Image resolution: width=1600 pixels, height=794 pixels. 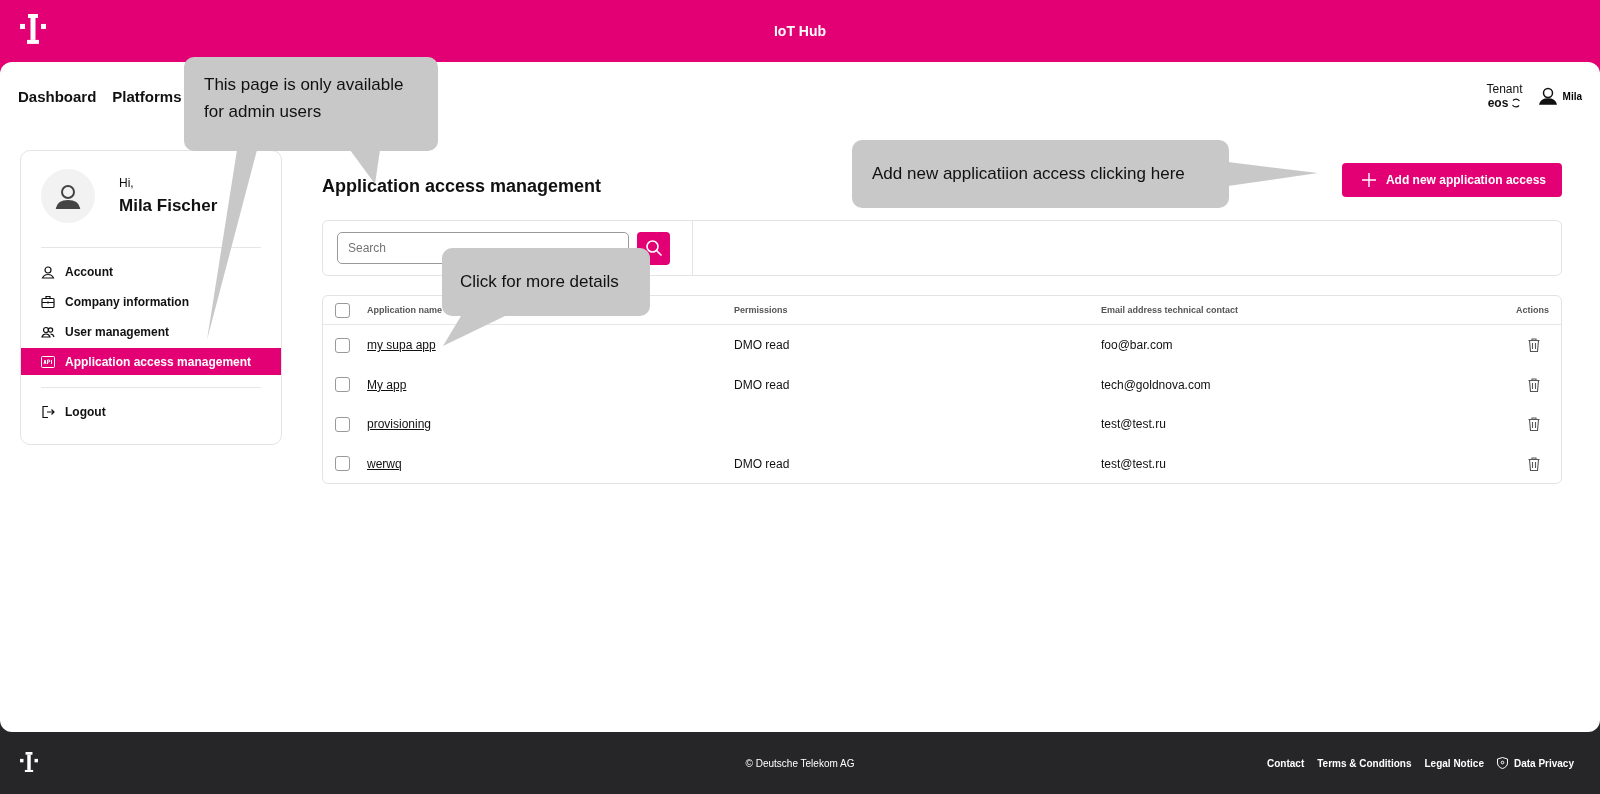 What do you see at coordinates (151, 271) in the screenshot?
I see `sidebar-item: Account` at bounding box center [151, 271].